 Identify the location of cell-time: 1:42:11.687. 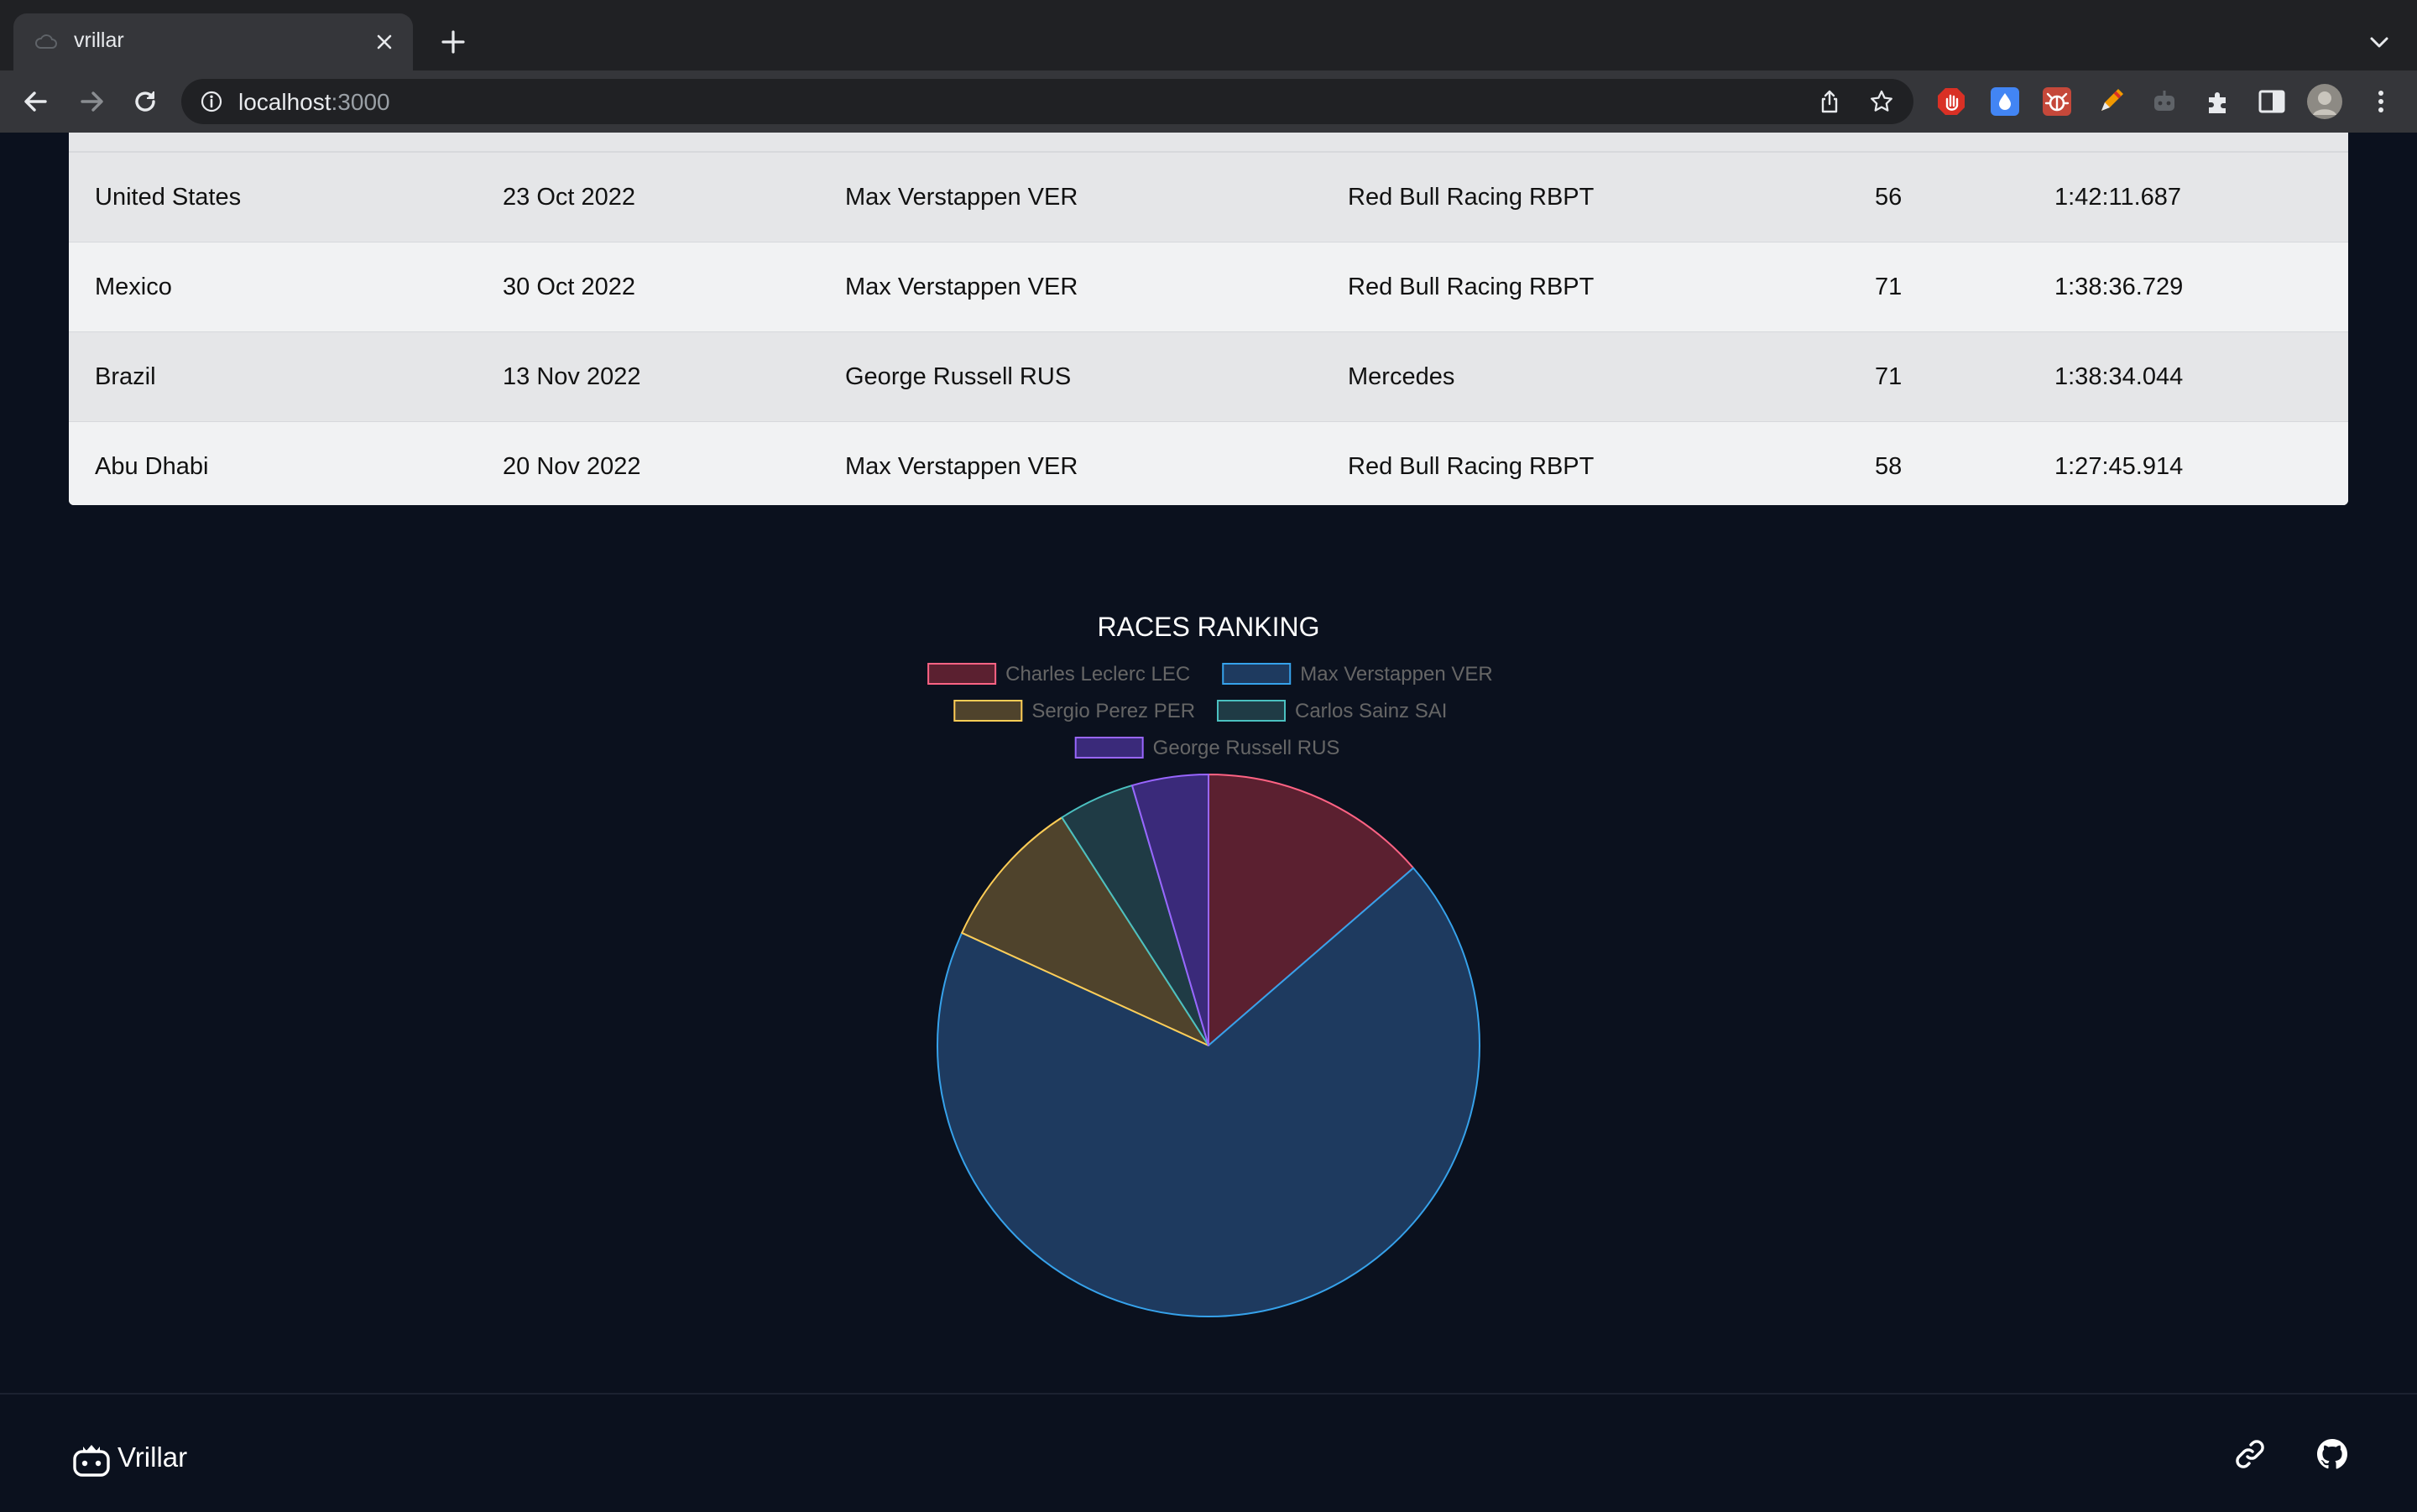
(2118, 197).